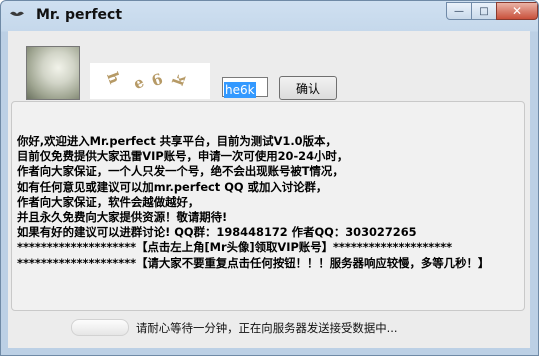 The width and height of the screenshot is (539, 356). I want to click on notice-line: 作者向大家保证，软件会越做越好，, so click(108, 201).